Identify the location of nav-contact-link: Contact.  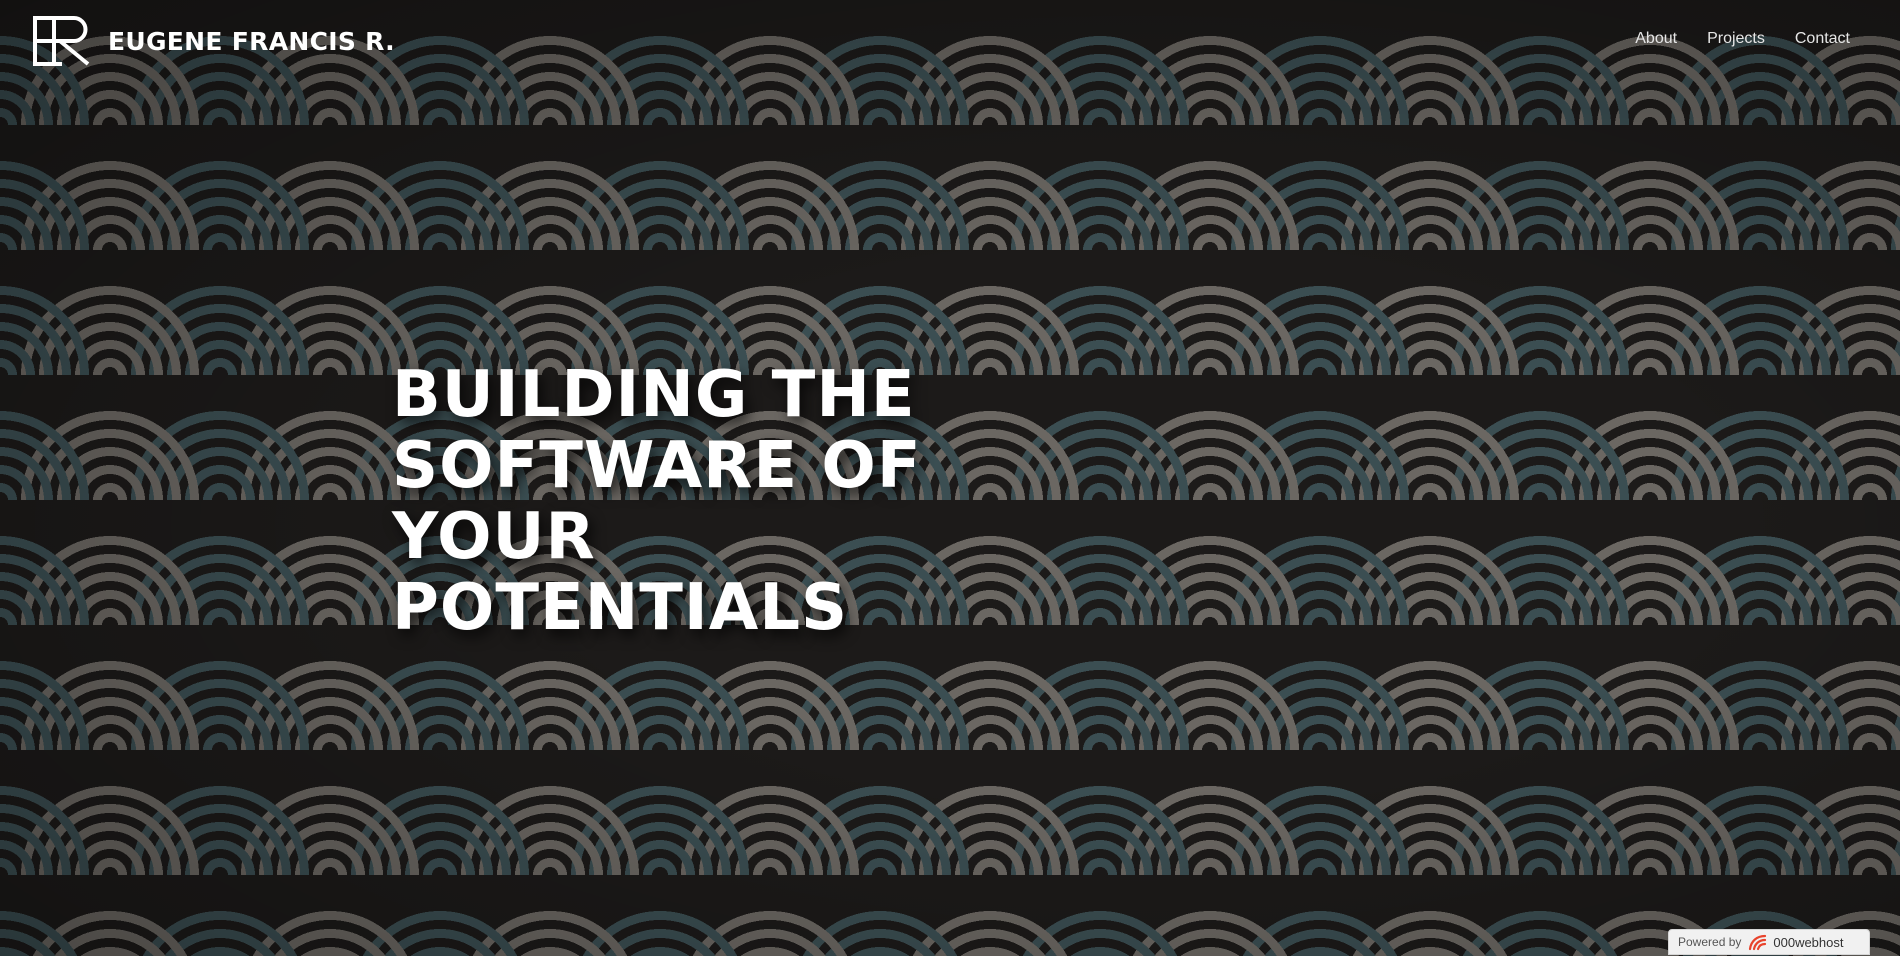
(1822, 39).